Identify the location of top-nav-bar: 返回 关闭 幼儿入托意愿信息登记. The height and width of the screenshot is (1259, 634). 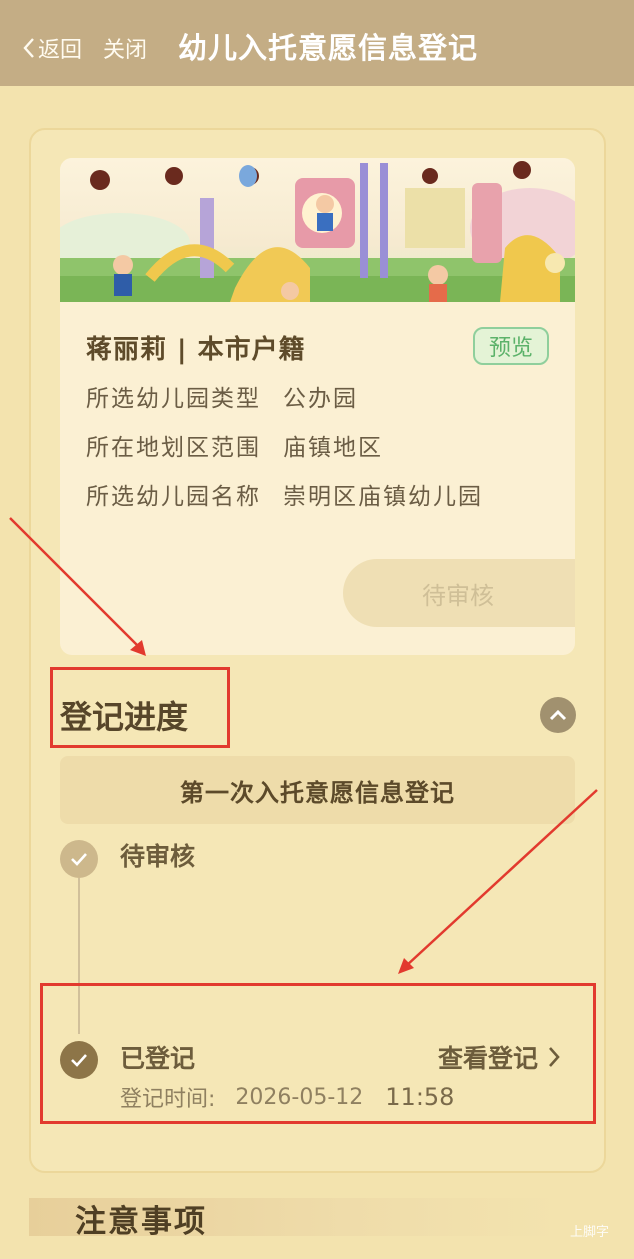
(317, 43).